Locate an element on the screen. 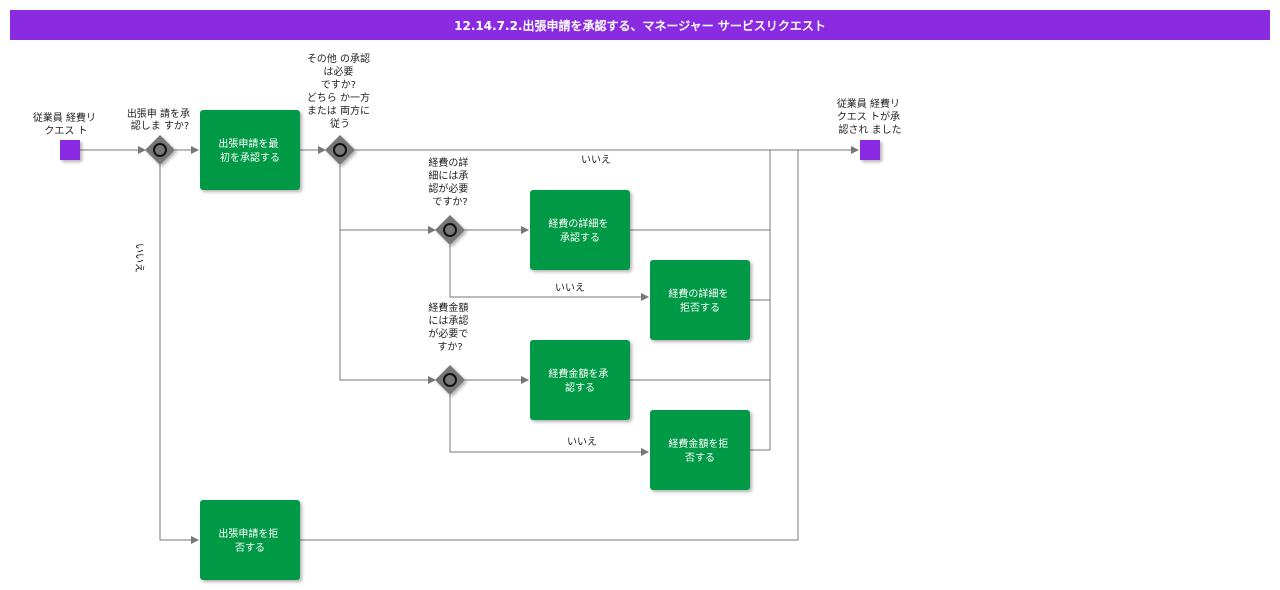 This screenshot has width=1280, height=590. gateway-approve-trip is located at coordinates (160, 150).